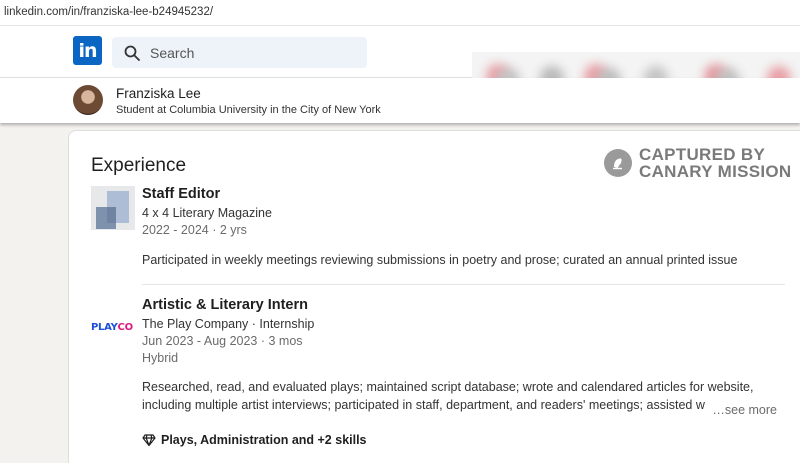  What do you see at coordinates (264, 440) in the screenshot?
I see `skills-text: Plays, Administration and +2 skills` at bounding box center [264, 440].